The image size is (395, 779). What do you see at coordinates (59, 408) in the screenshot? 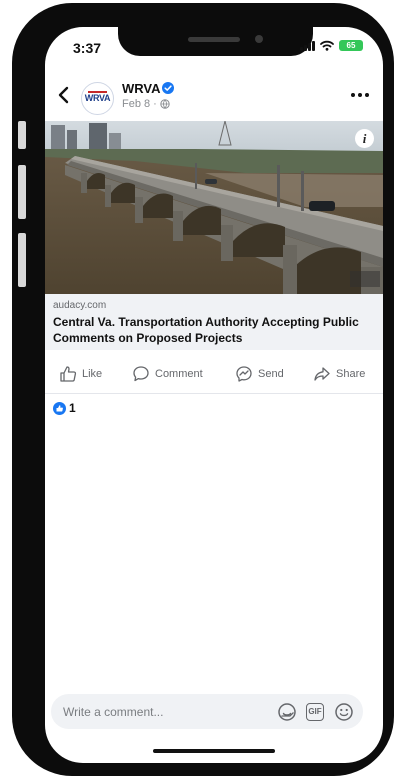
I see `like-reaction-icon` at bounding box center [59, 408].